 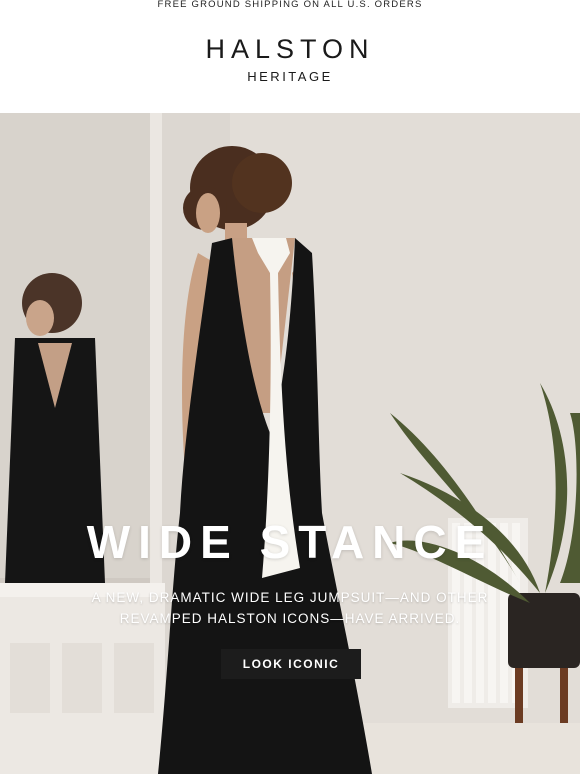 What do you see at coordinates (290, 618) in the screenshot?
I see `hero-subtitle-line-2: REVAMPED HALSTON ICONS—HAVE ARRIVED.` at bounding box center [290, 618].